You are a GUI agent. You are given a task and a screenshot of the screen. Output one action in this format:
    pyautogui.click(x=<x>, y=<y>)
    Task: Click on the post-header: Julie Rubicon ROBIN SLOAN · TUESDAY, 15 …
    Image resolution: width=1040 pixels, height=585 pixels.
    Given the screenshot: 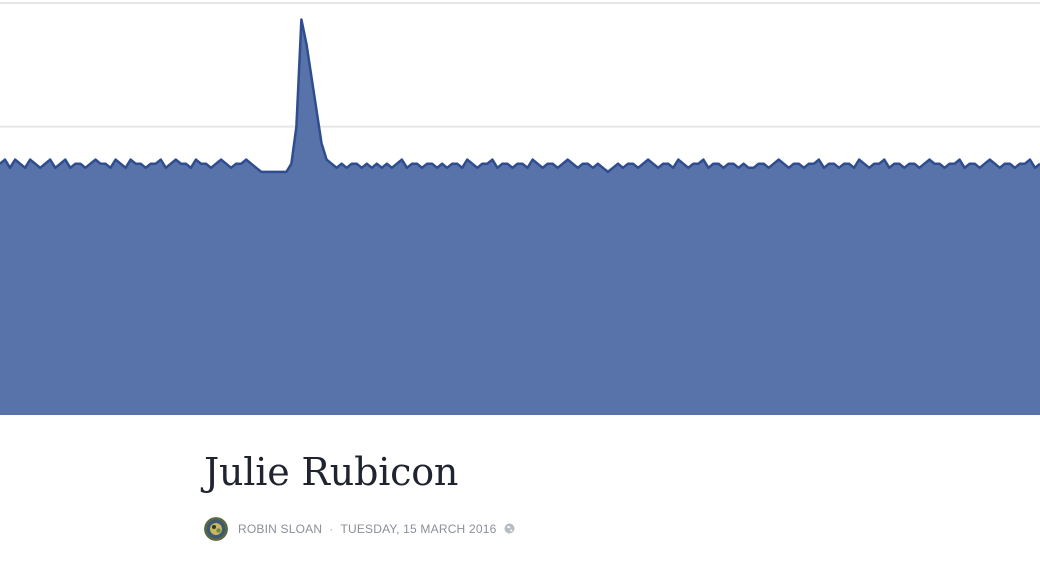 What is the action you would take?
    pyautogui.click(x=584, y=495)
    